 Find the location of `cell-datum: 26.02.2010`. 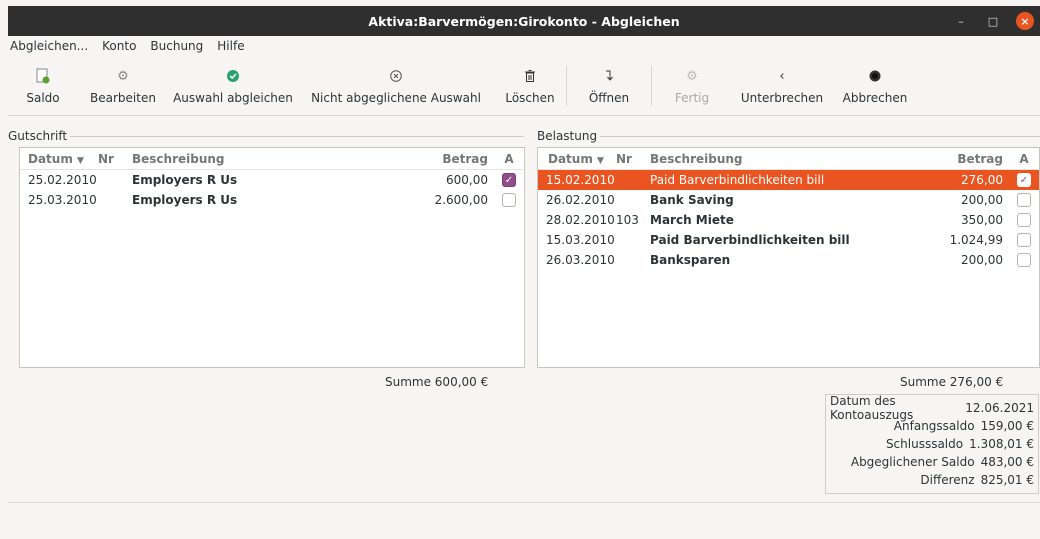

cell-datum: 26.02.2010 is located at coordinates (580, 200).